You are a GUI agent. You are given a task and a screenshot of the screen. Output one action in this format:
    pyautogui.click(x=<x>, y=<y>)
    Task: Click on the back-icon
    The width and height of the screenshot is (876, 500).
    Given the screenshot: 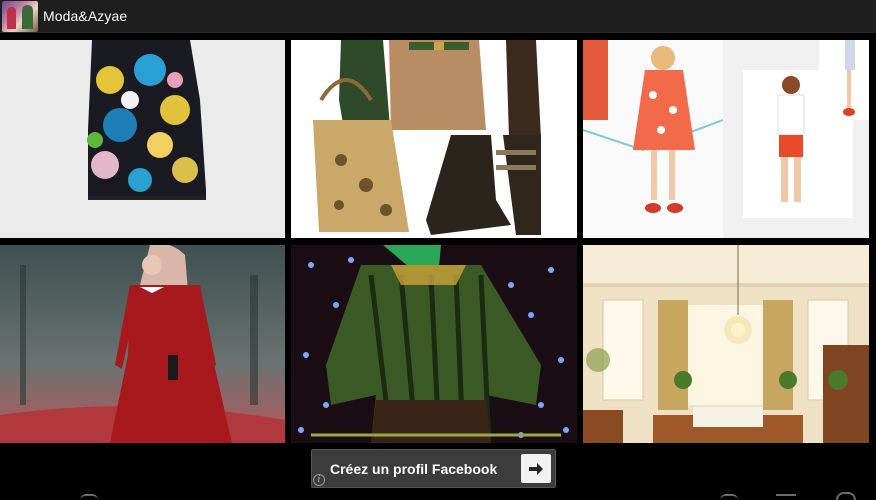 What is the action you would take?
    pyautogui.click(x=89, y=497)
    